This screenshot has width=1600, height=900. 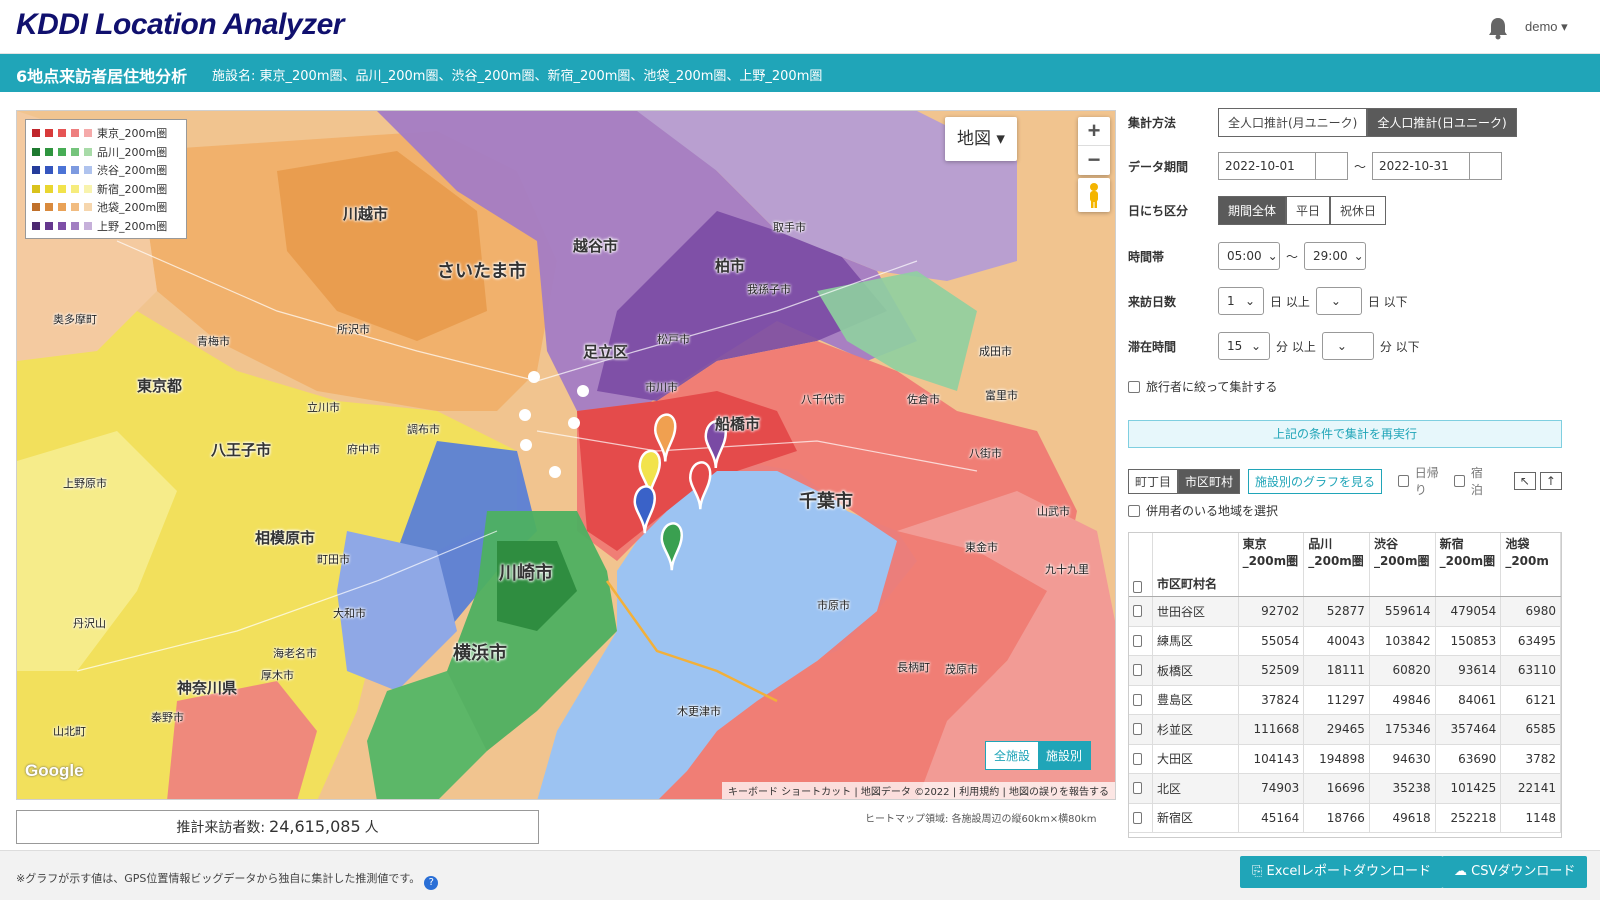 I want to click on table-row: 新宿区 45164 18766 49618 252218 1148, so click(x=1345, y=818).